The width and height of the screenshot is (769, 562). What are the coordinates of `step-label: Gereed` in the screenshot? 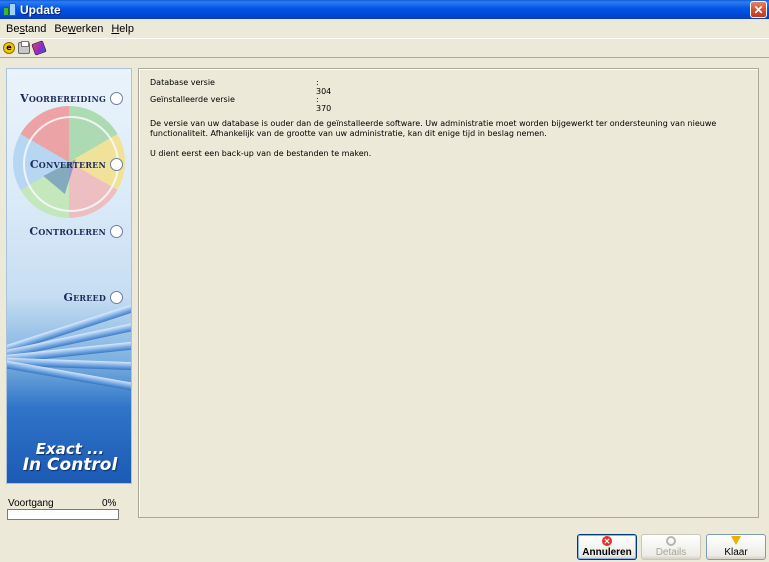 It's located at (84, 297).